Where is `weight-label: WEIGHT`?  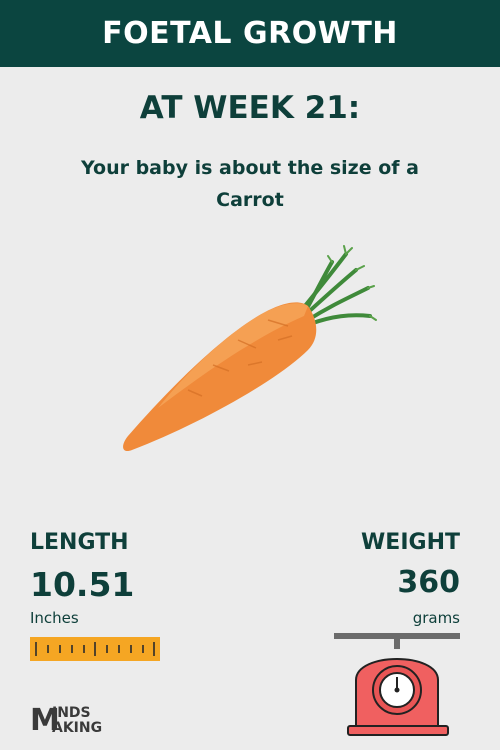
weight-label: WEIGHT is located at coordinates (410, 542).